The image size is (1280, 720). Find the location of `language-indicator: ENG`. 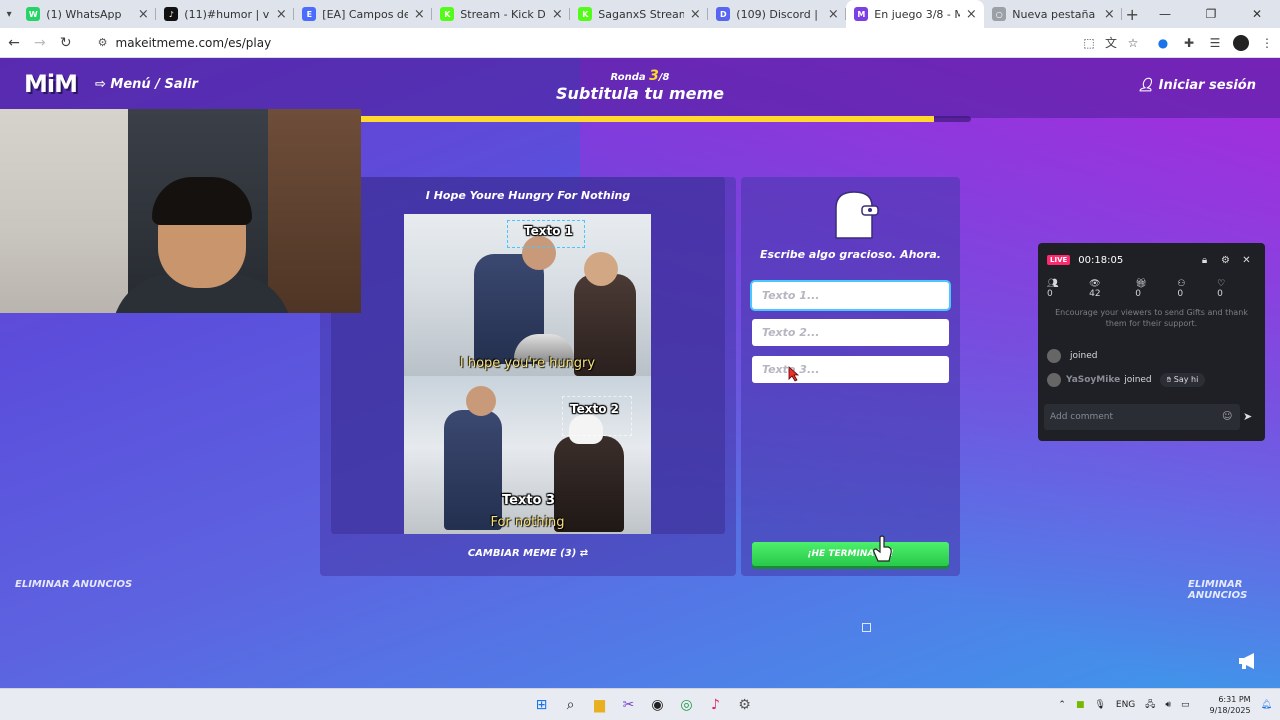

language-indicator: ENG is located at coordinates (1125, 705).